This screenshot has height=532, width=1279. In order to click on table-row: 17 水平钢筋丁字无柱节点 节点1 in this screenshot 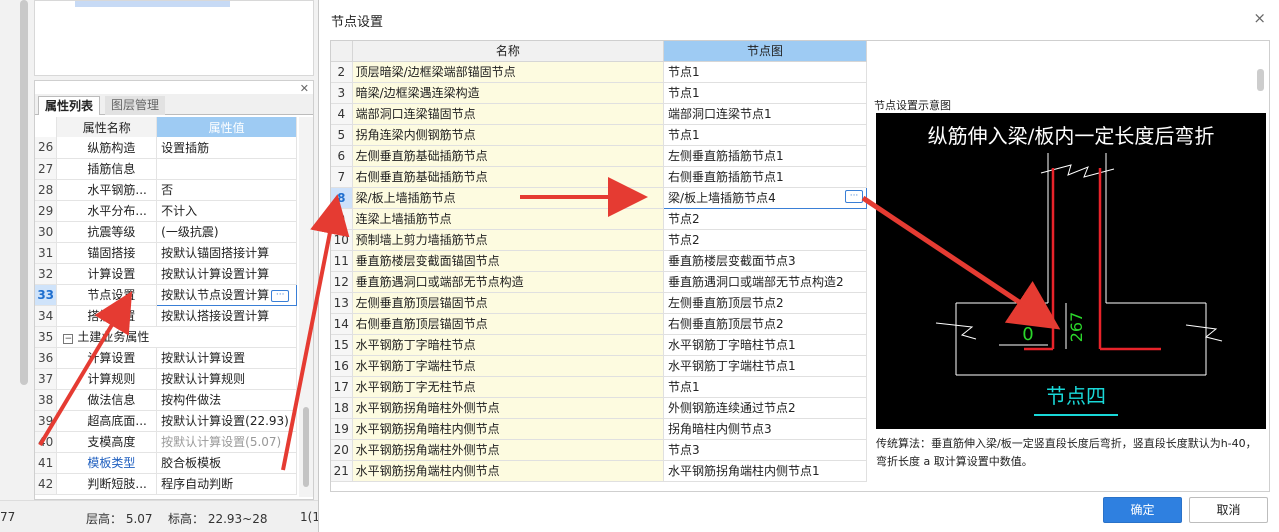, I will do `click(599, 387)`.